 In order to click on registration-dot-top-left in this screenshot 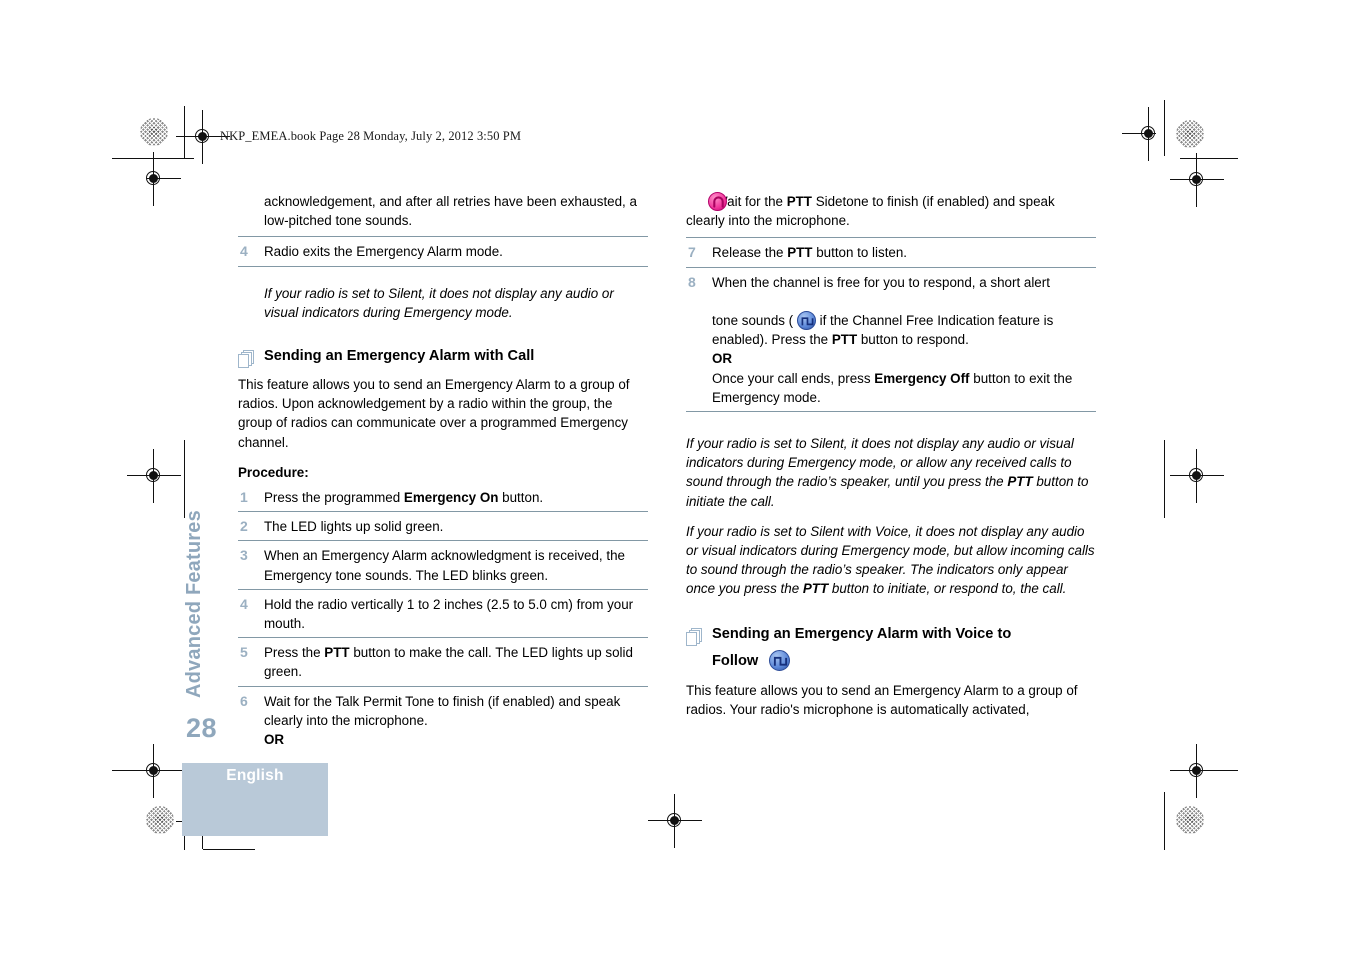, I will do `click(154, 132)`.